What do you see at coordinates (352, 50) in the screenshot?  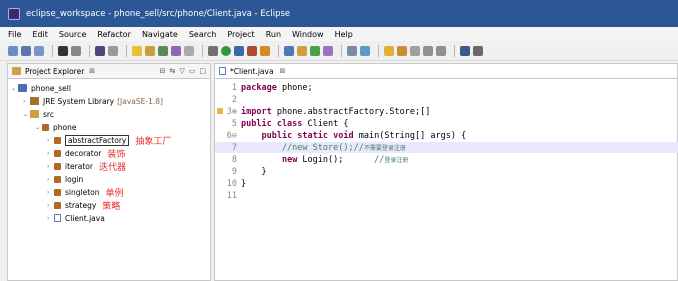 I see `open-type-icon` at bounding box center [352, 50].